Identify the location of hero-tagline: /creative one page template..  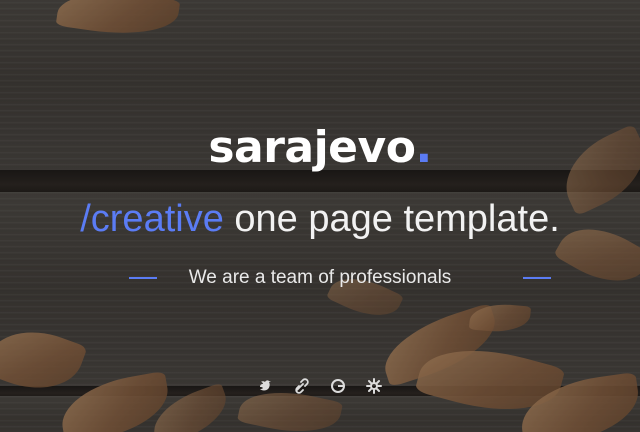
(320, 219).